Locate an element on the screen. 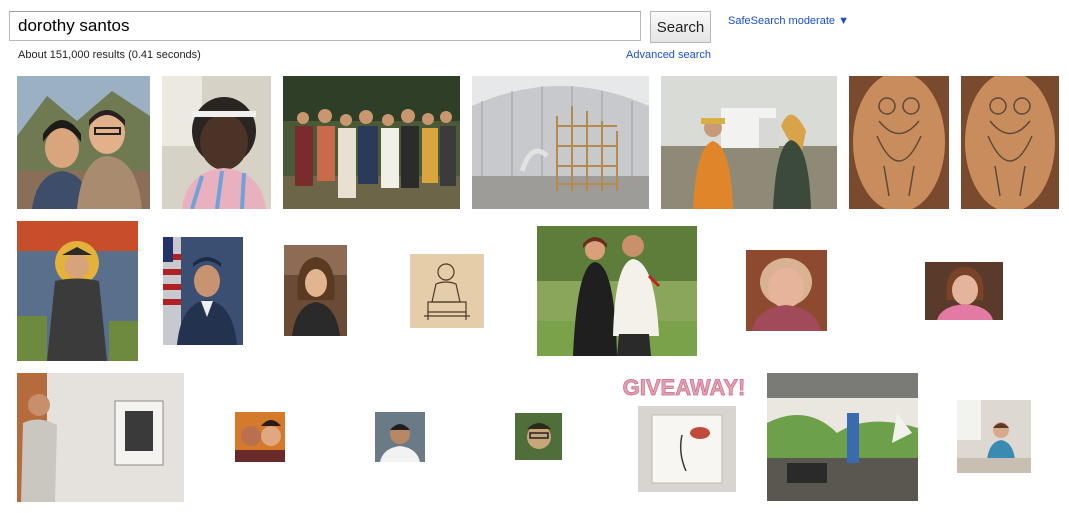 The width and height of the screenshot is (1069, 513). military-portrait-image is located at coordinates (203, 291).